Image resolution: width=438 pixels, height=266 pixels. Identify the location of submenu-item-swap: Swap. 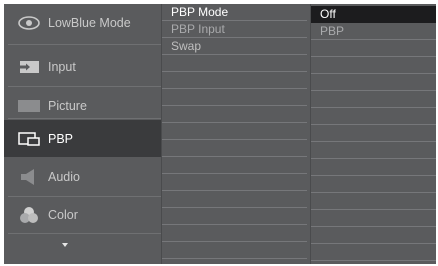
(234, 46).